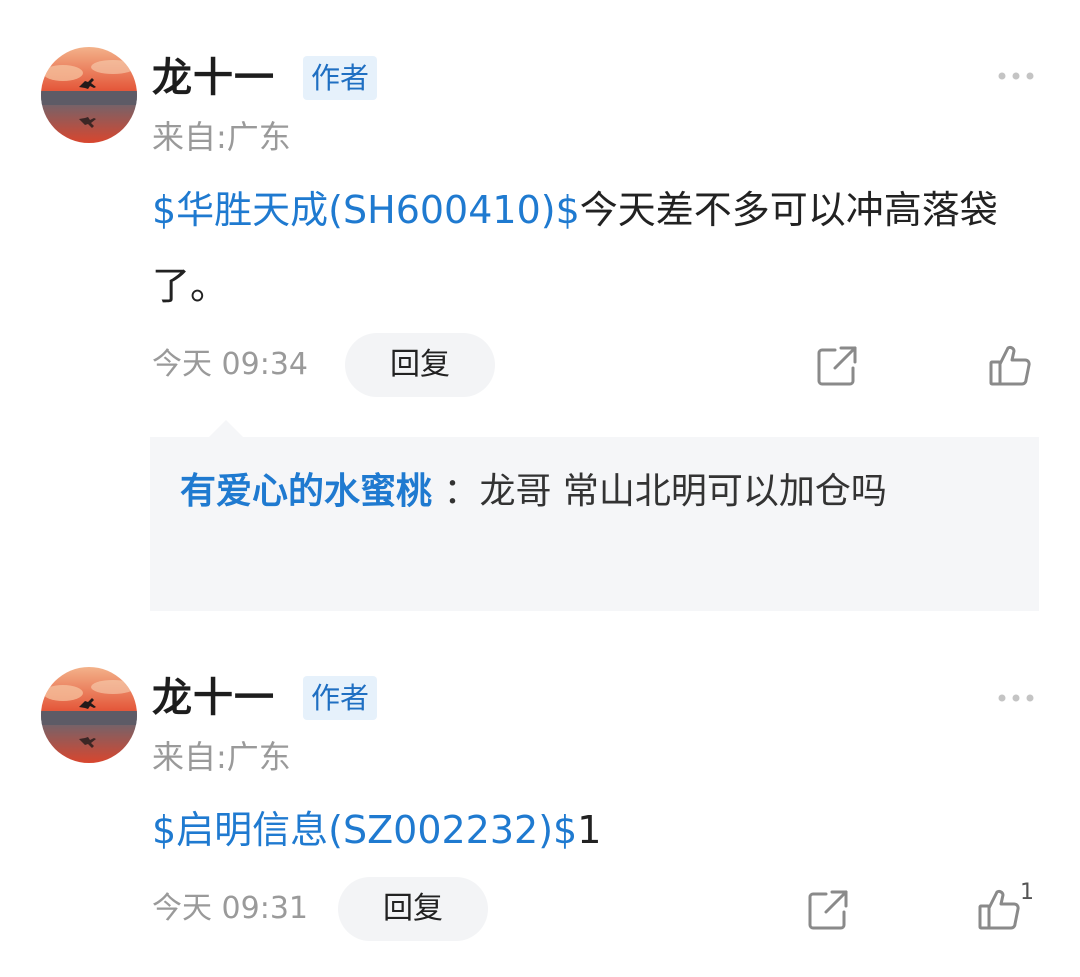  What do you see at coordinates (683, 491) in the screenshot?
I see `reply-text: 龙哥 常山北明可以加仓吗` at bounding box center [683, 491].